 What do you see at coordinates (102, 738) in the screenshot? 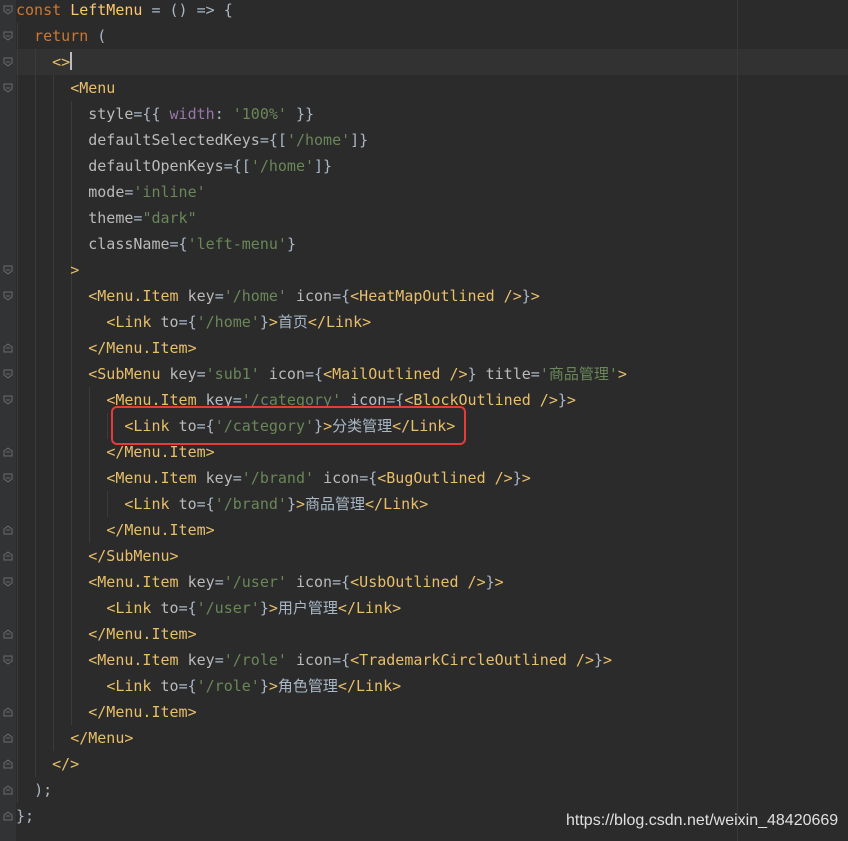
I see `code-token: </Menu>` at bounding box center [102, 738].